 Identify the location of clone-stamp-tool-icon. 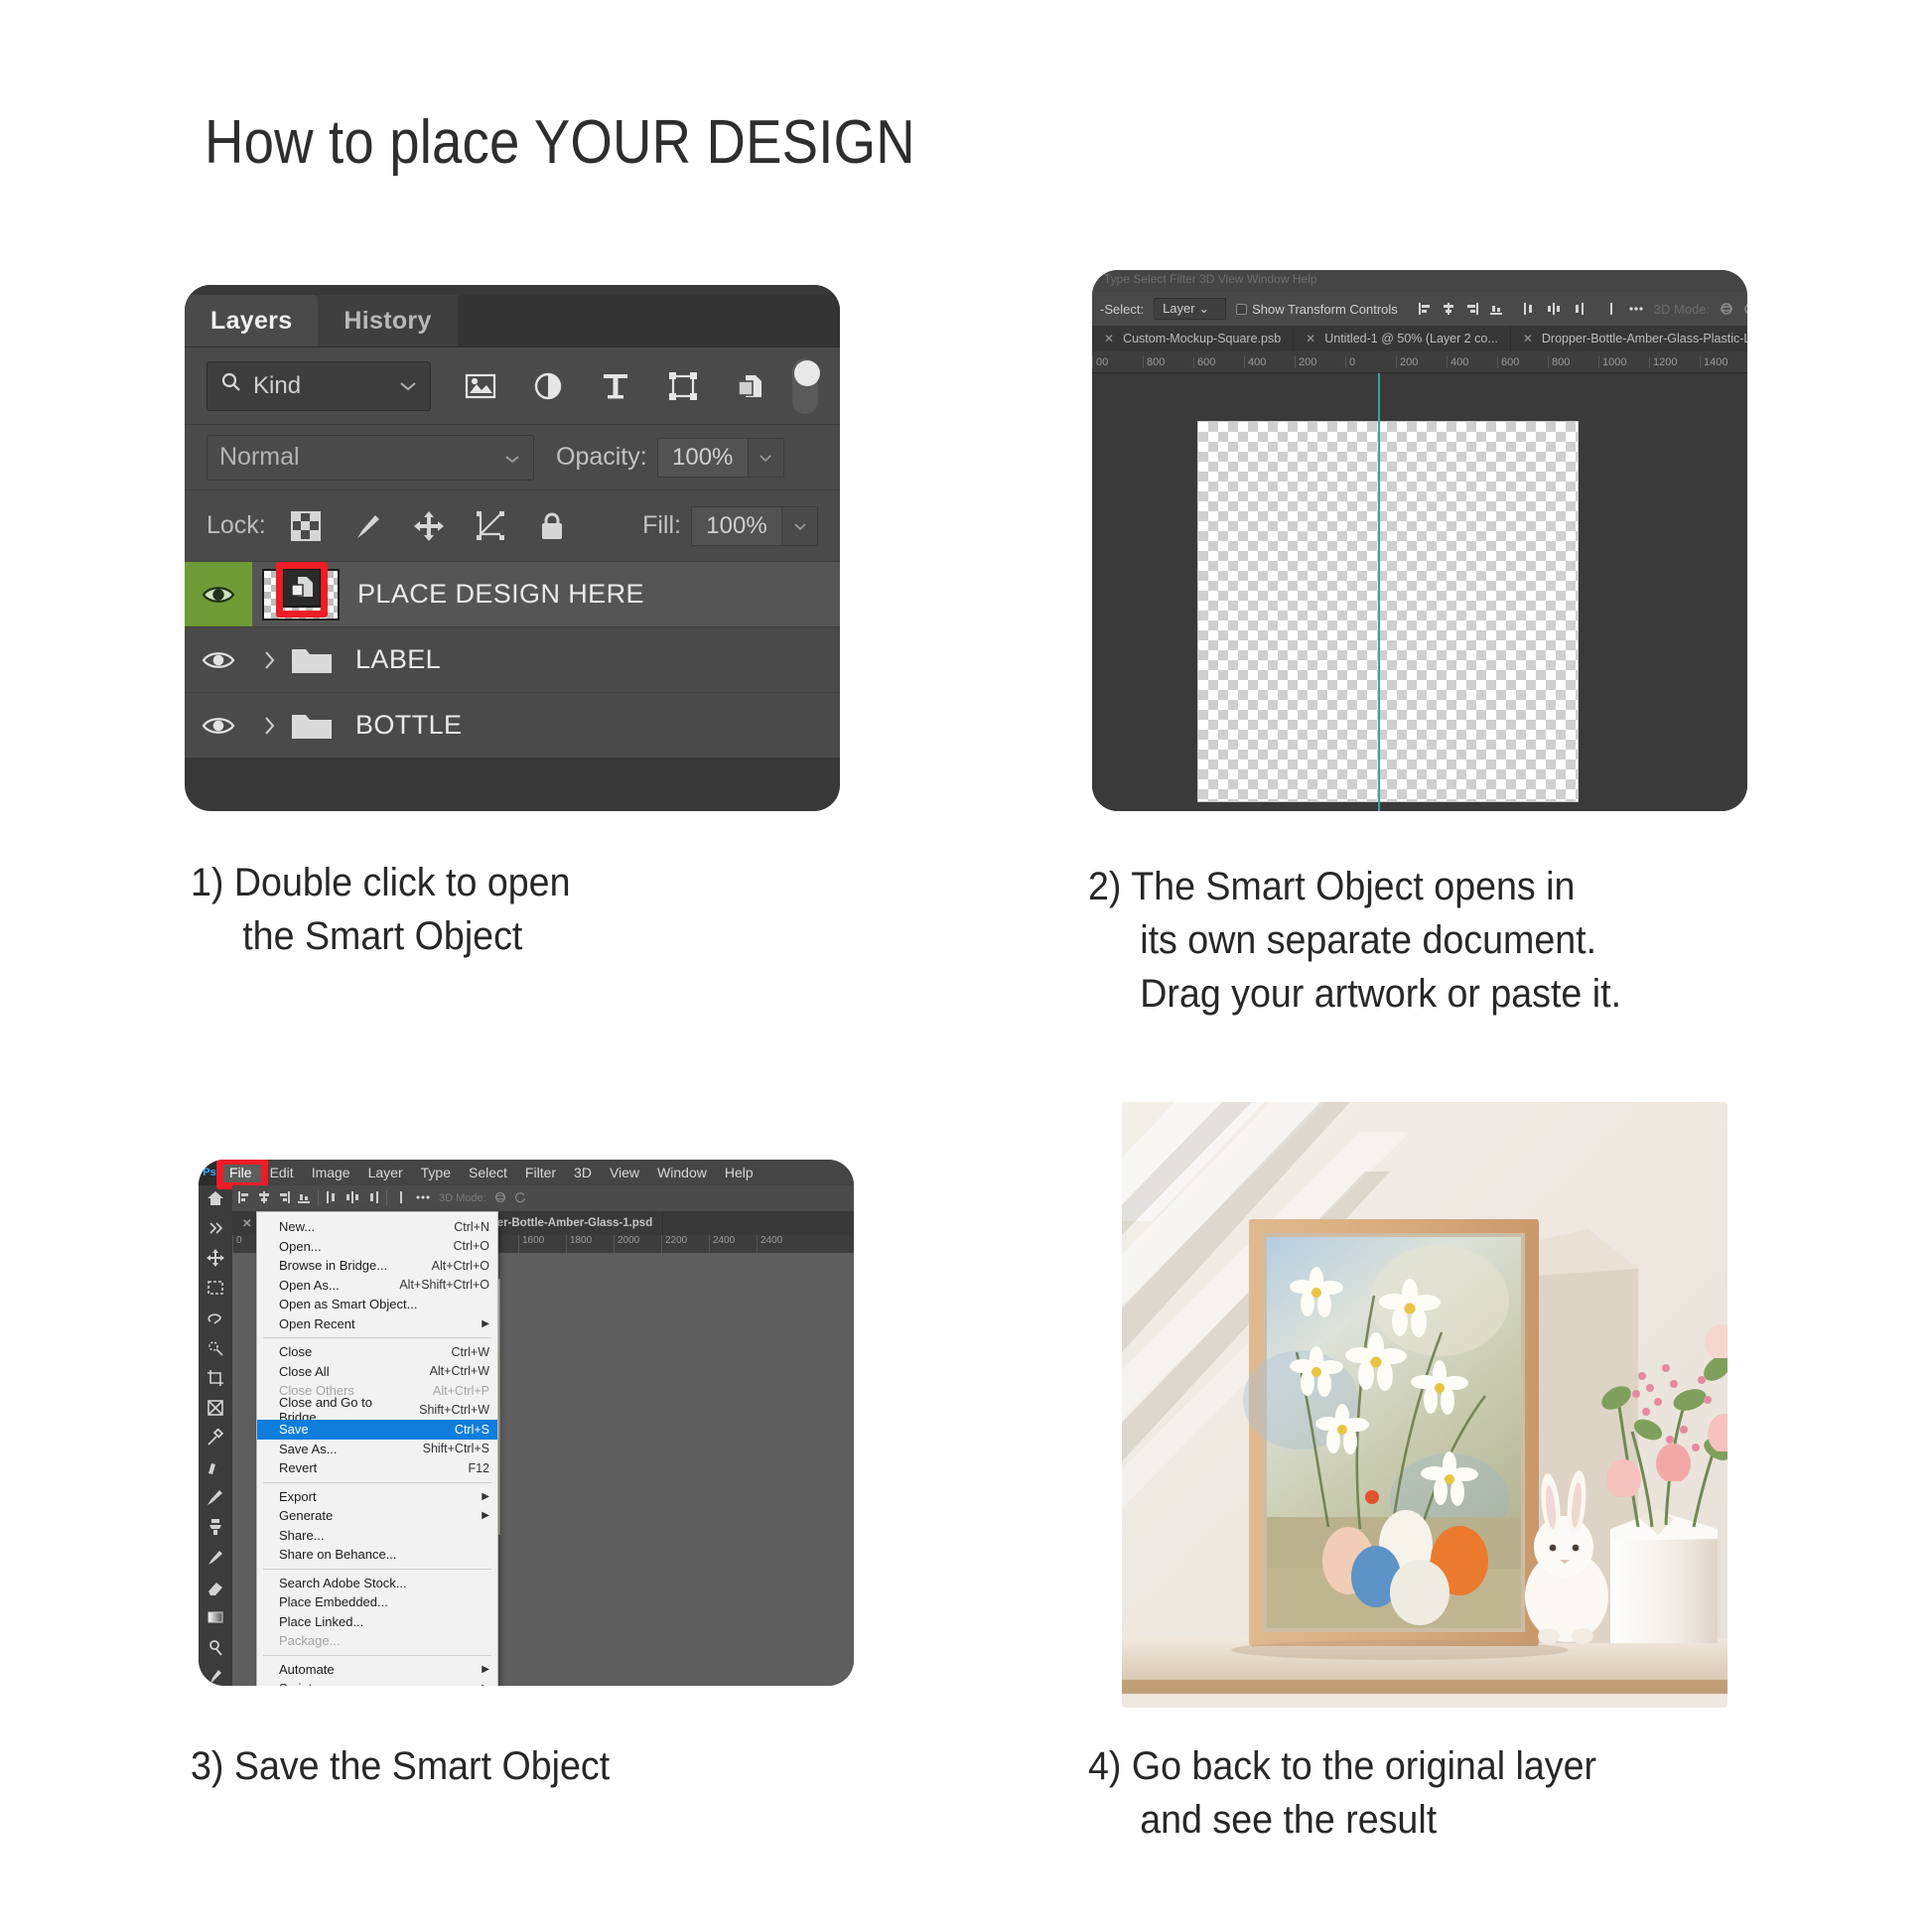
(216, 1527).